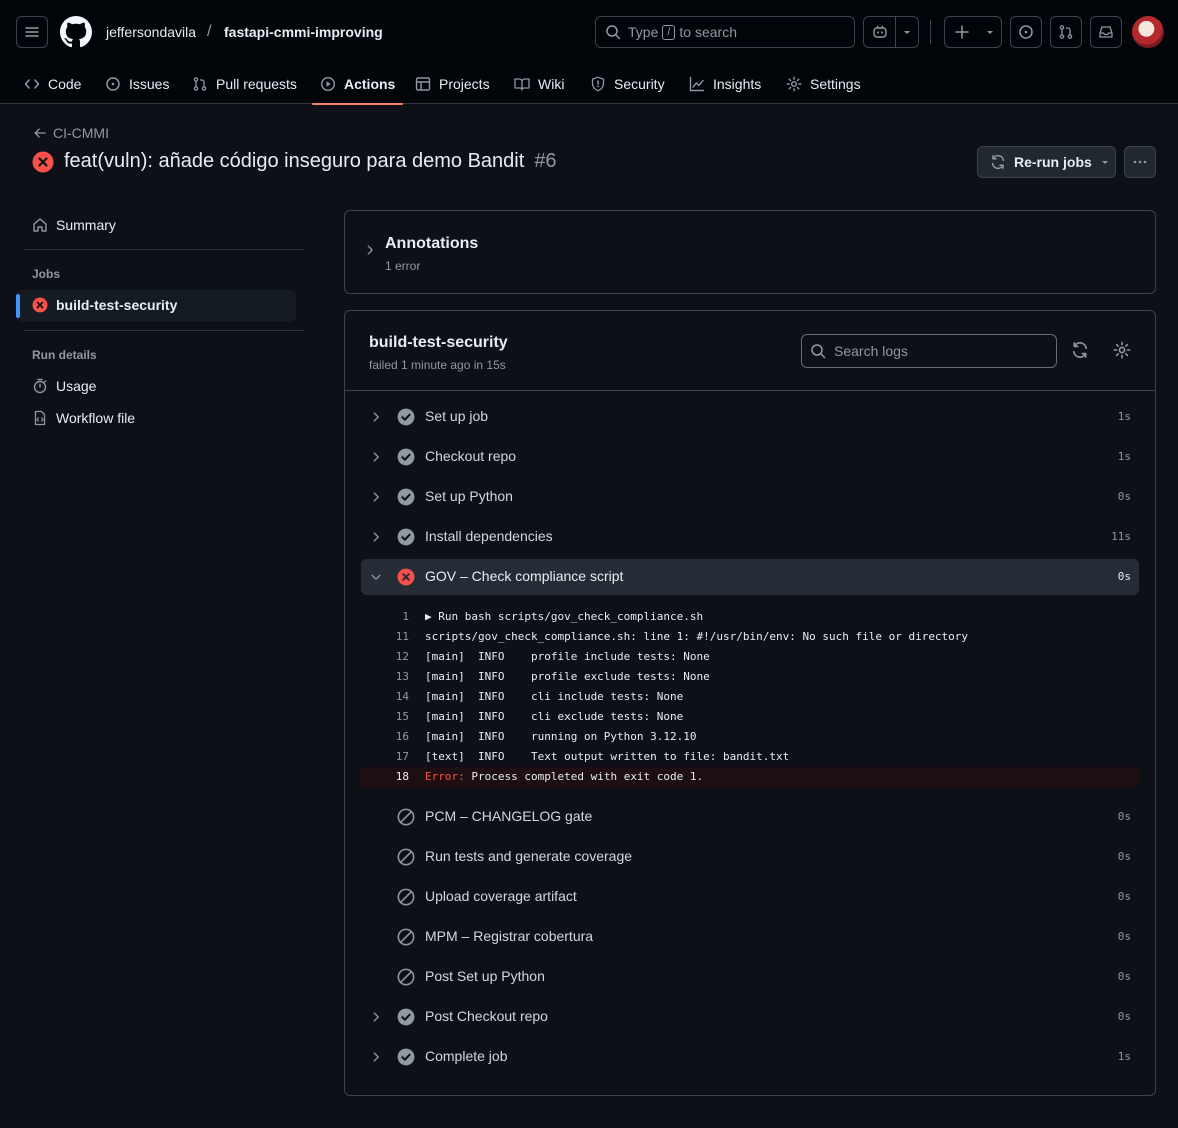 The height and width of the screenshot is (1128, 1178). I want to click on sidebar-item-build-test-security: build-test-security, so click(104, 305).